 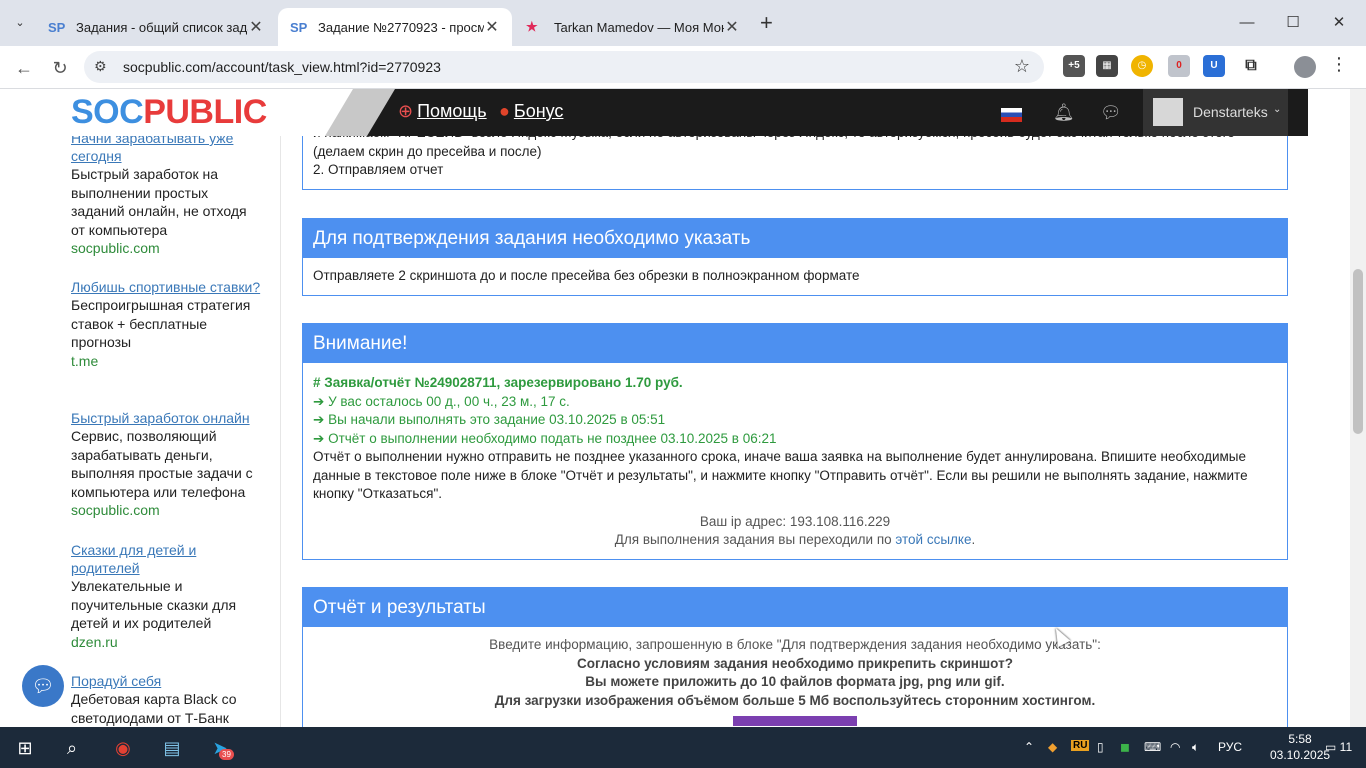 What do you see at coordinates (1277, 109) in the screenshot?
I see `chevron-down-icon: ⌄` at bounding box center [1277, 109].